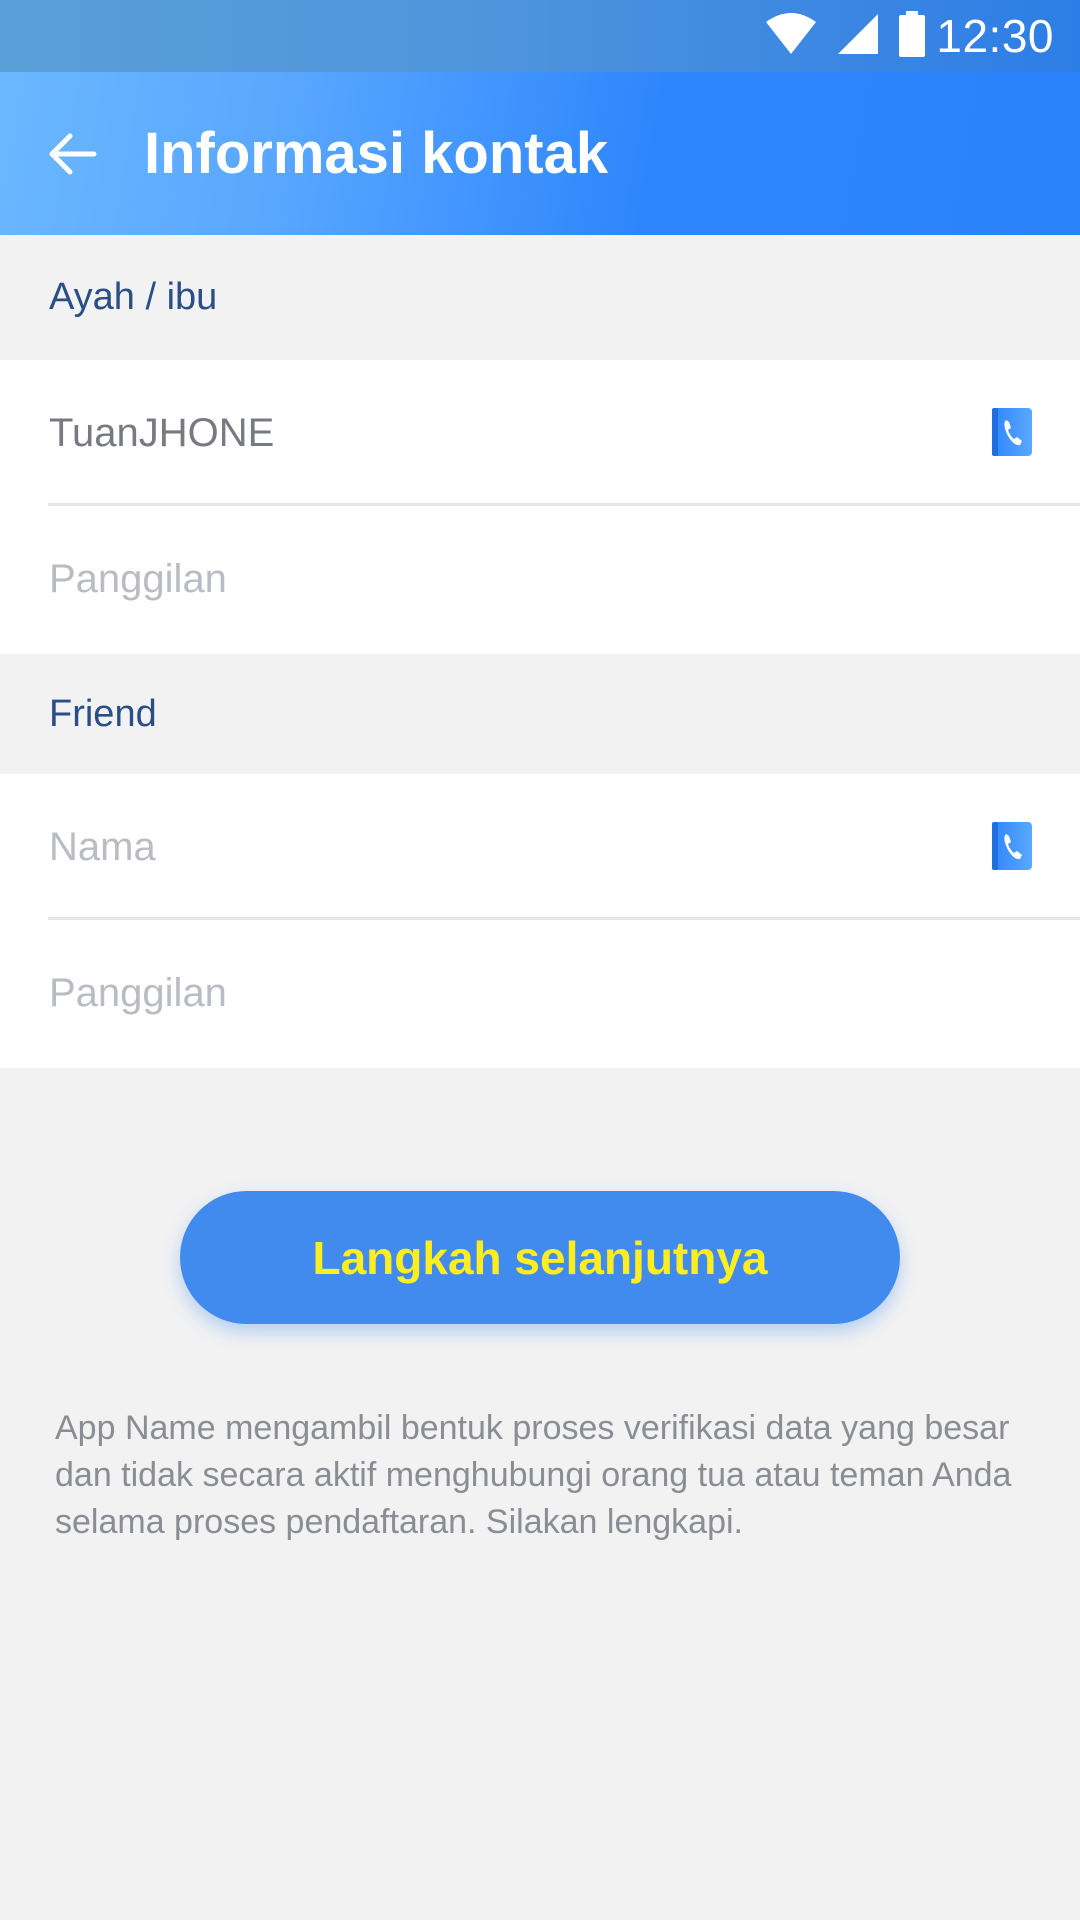 The image size is (1080, 1920). I want to click on app-bar: Informasi kontak, so click(540, 153).